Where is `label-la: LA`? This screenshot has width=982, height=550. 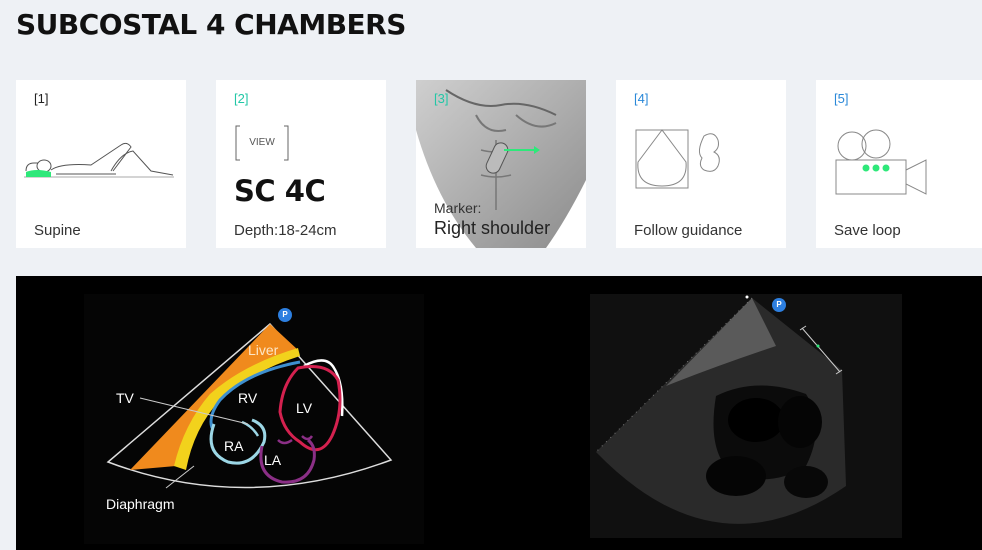
label-la: LA is located at coordinates (273, 460).